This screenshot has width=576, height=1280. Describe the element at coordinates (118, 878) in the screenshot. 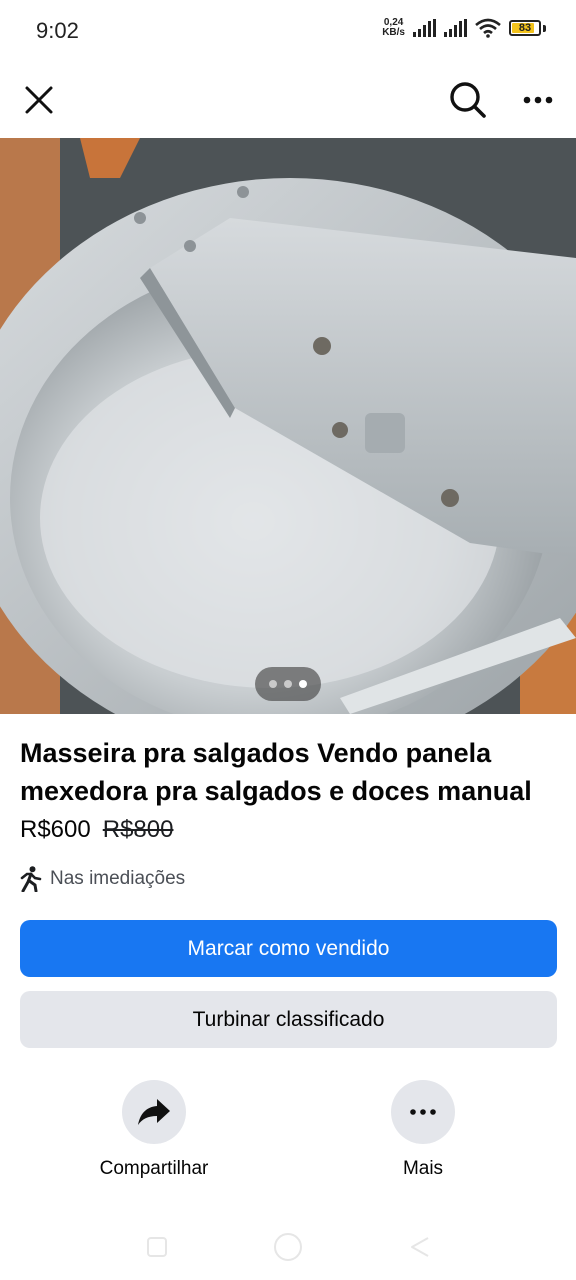

I see `location-label: Nas imediações` at that location.